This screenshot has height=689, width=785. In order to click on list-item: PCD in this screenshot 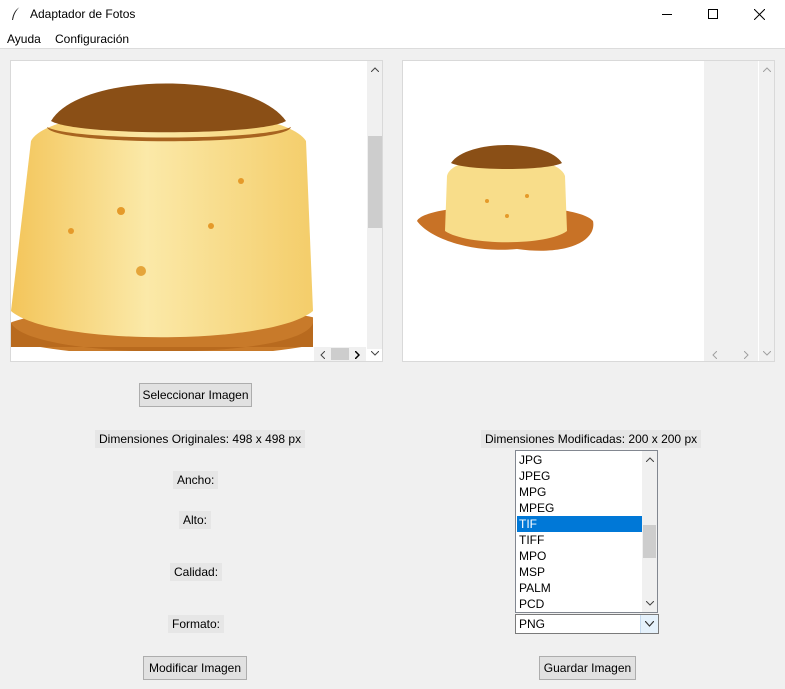, I will do `click(579, 604)`.